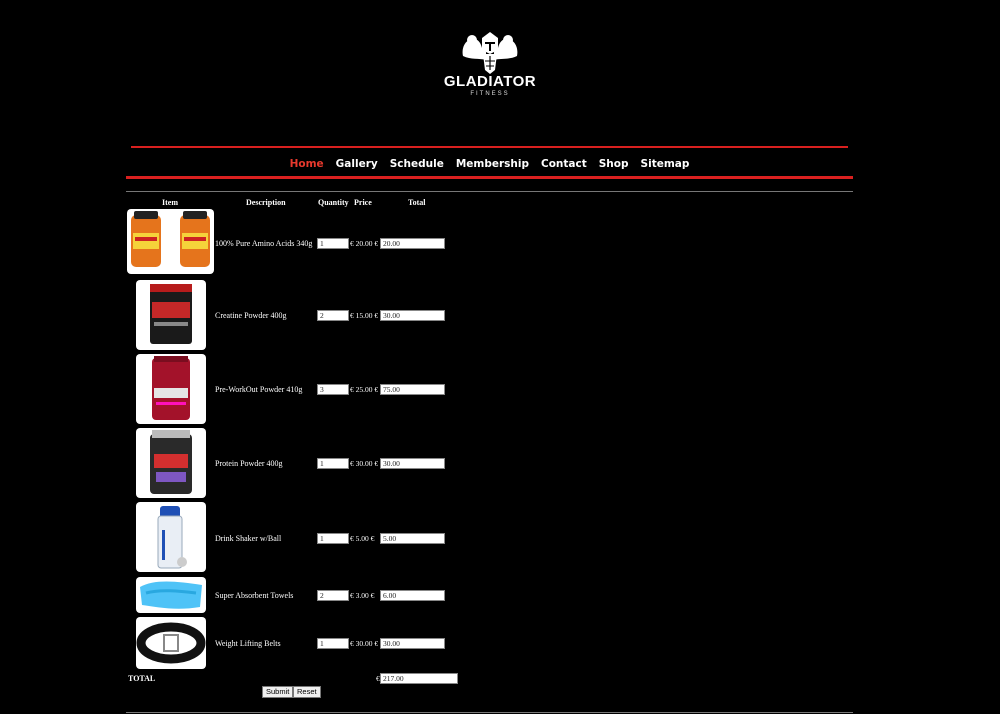 The image size is (1000, 714). I want to click on row-description: Weight Lifting Belts, so click(248, 643).